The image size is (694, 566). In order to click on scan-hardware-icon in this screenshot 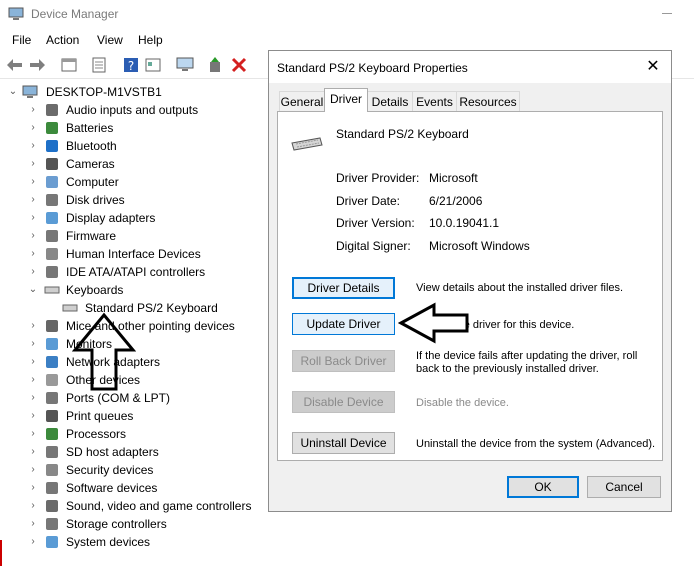, I will do `click(185, 65)`.